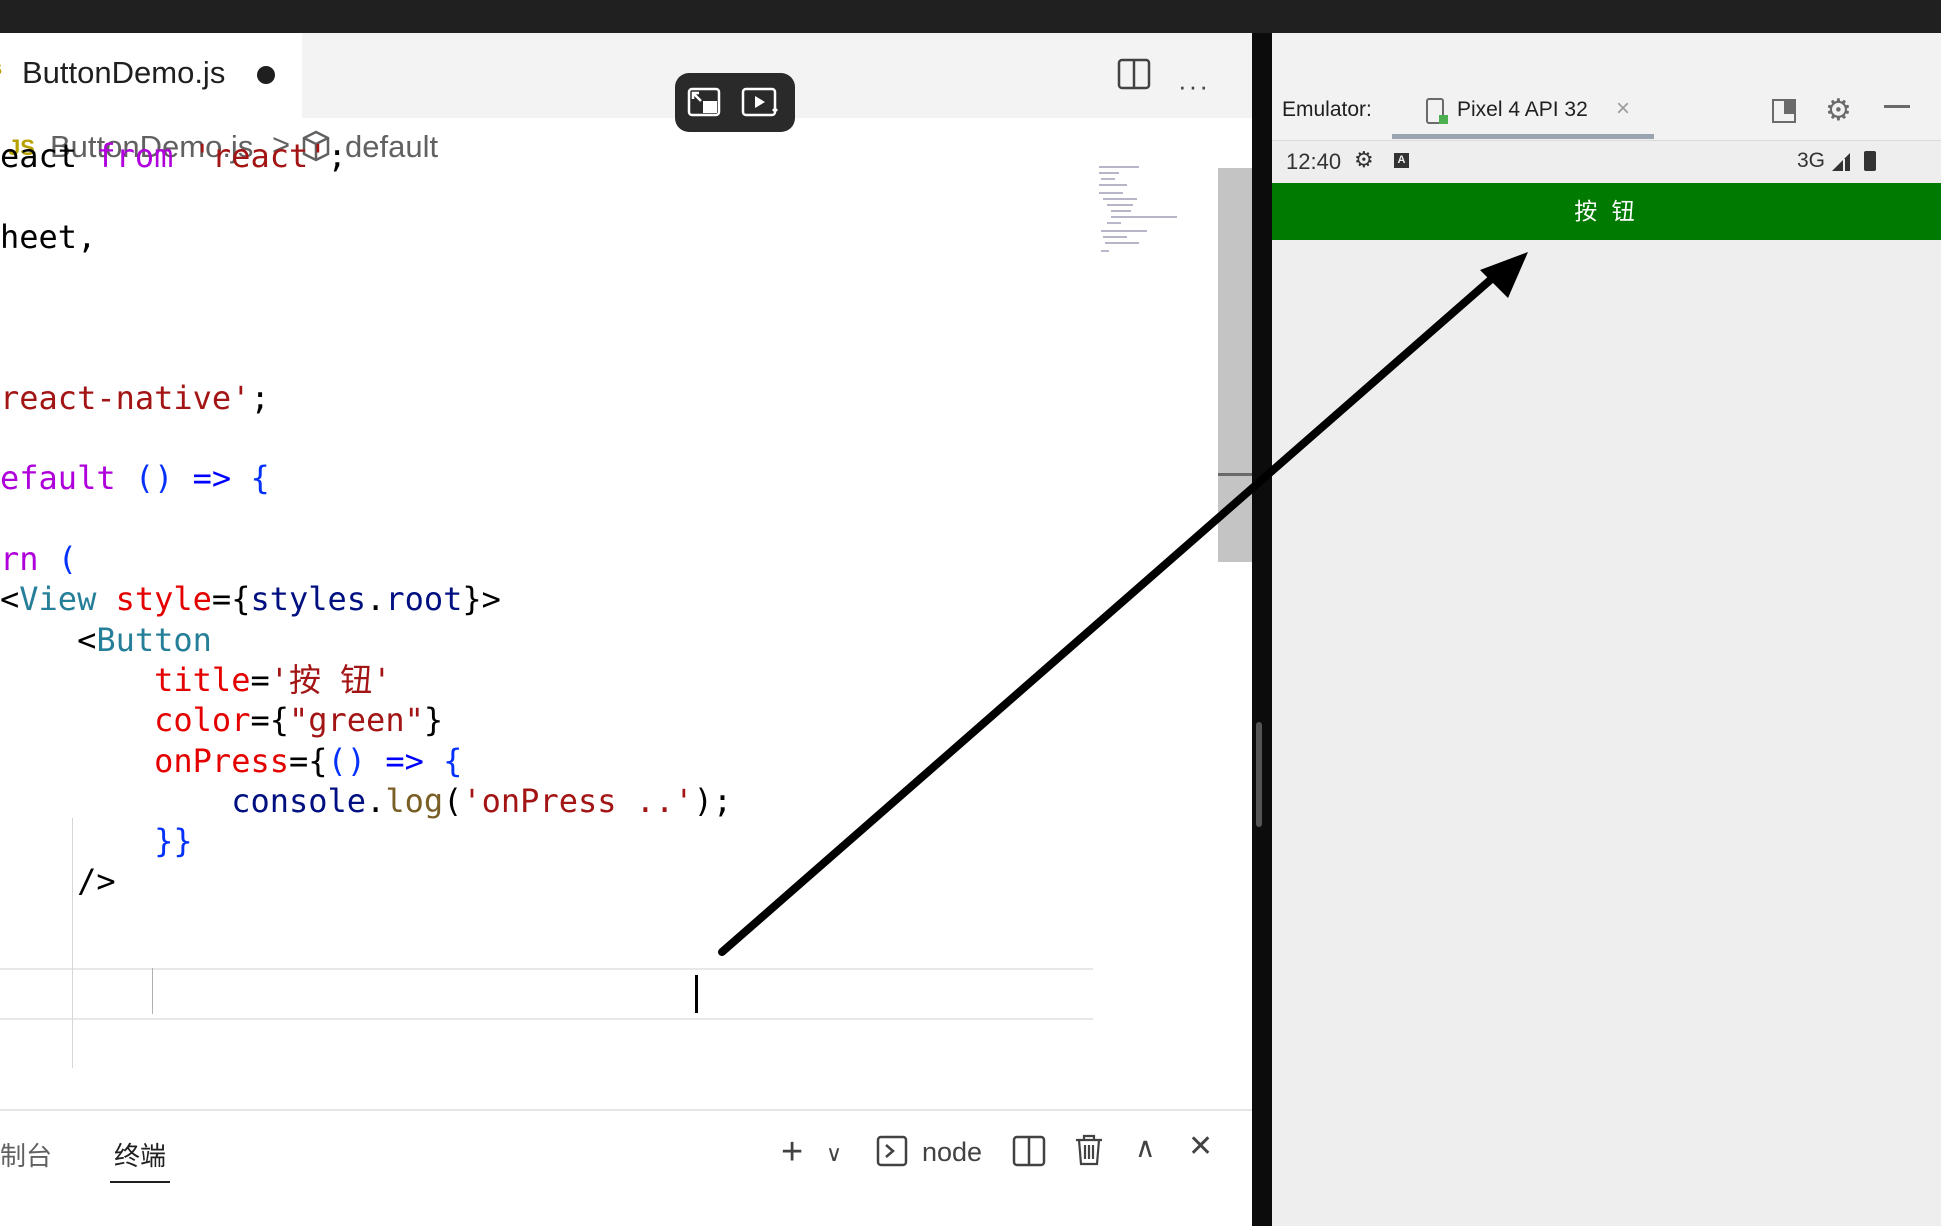 The width and height of the screenshot is (1941, 1226). Describe the element at coordinates (154, 640) in the screenshot. I see `code-token: Button` at that location.